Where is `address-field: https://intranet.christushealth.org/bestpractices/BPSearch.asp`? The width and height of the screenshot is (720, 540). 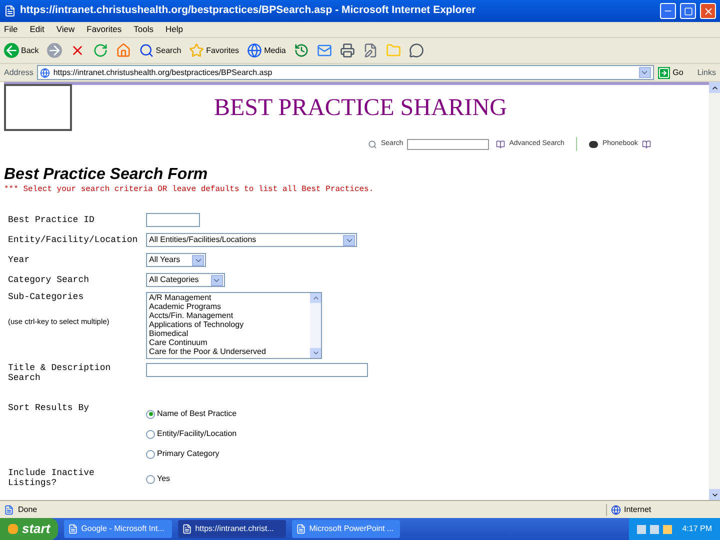 address-field: https://intranet.christushealth.org/bestpractices/BPSearch.asp is located at coordinates (345, 72).